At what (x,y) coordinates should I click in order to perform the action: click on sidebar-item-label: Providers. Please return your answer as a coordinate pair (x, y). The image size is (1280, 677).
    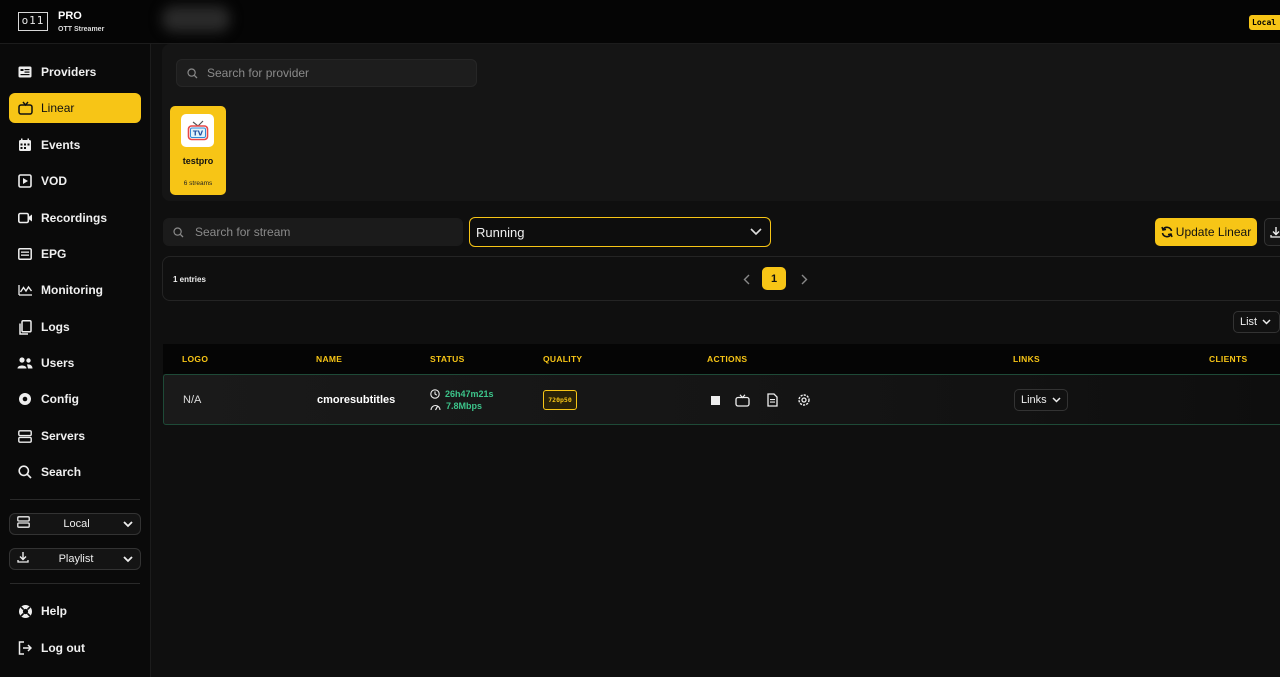
    Looking at the image, I should click on (69, 72).